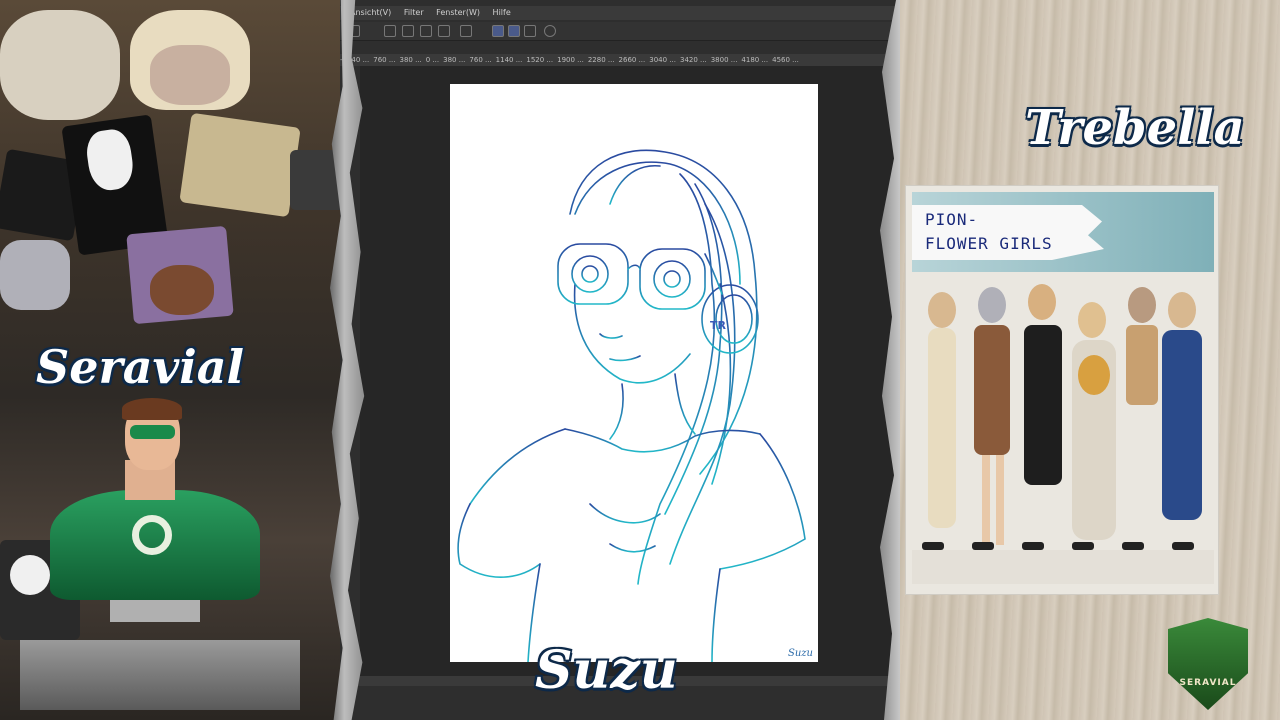 This screenshot has width=1280, height=720. I want to click on package-title-line1: PION-, so click(952, 219).